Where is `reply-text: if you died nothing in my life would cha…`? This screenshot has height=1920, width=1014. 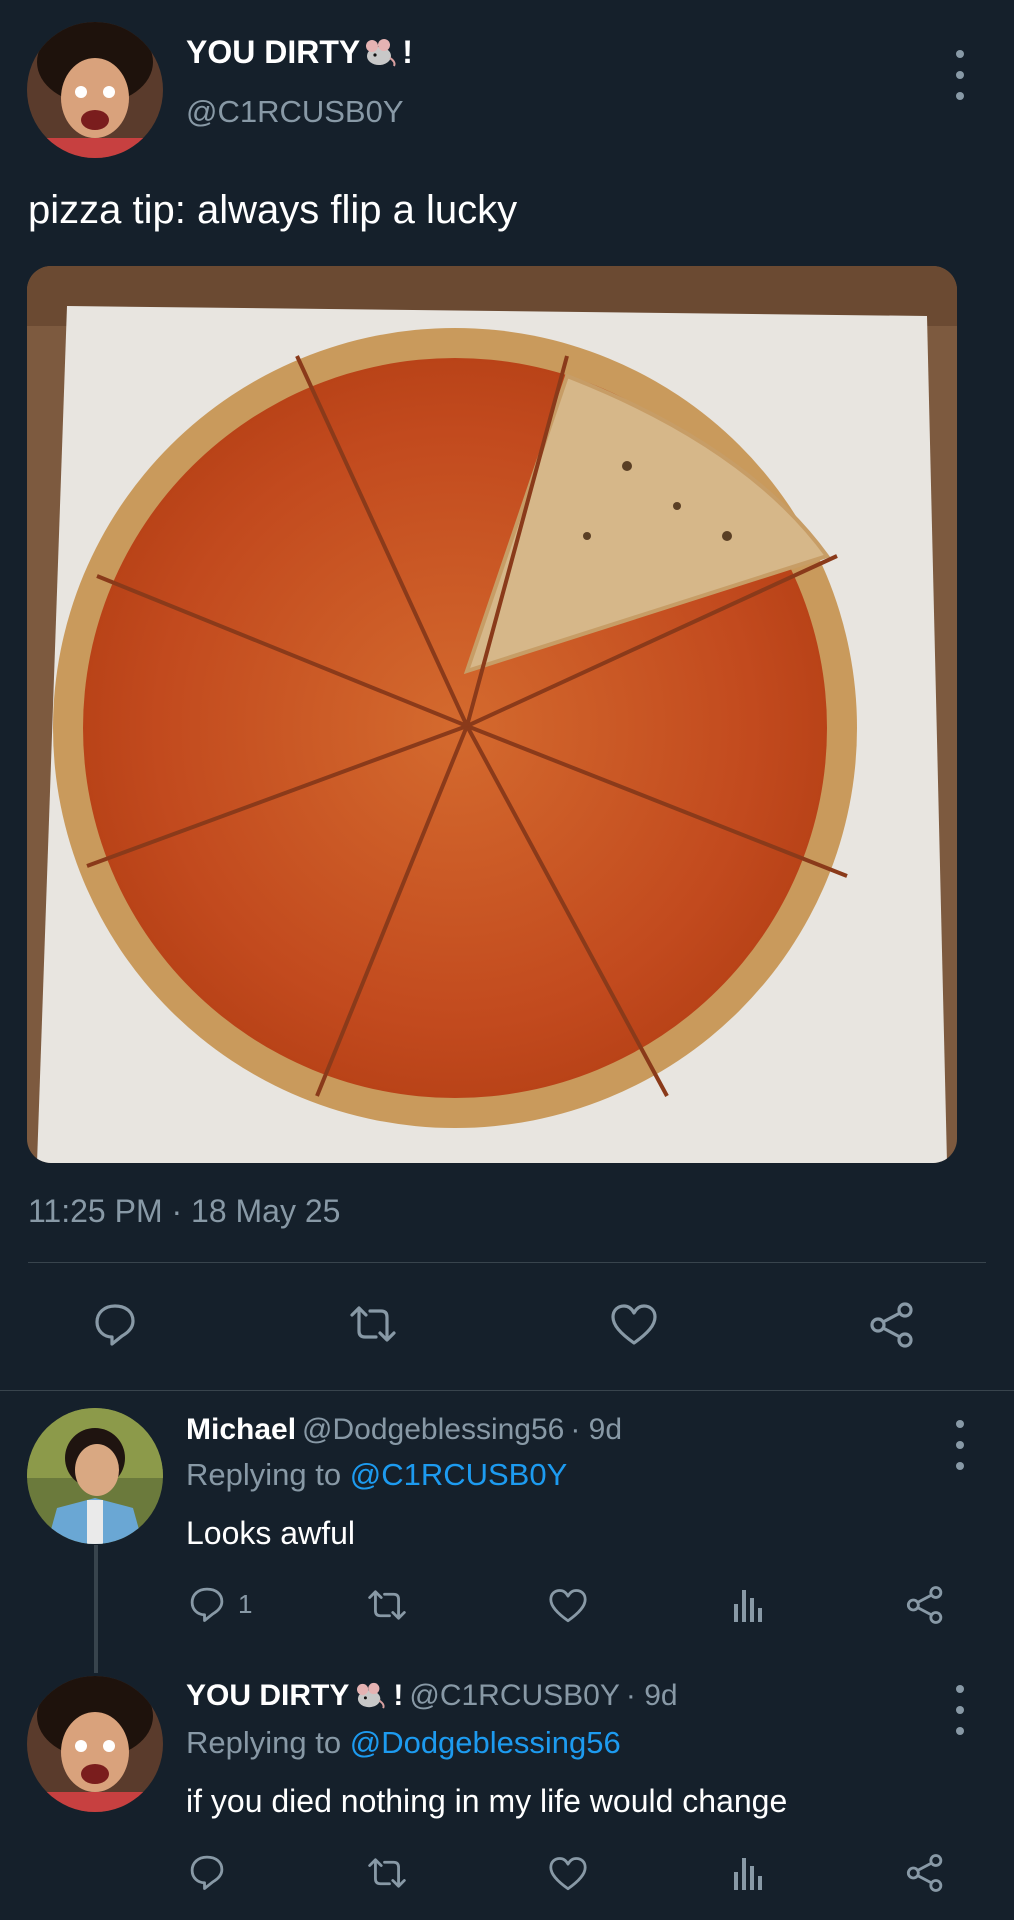 reply-text: if you died nothing in my life would cha… is located at coordinates (487, 1801).